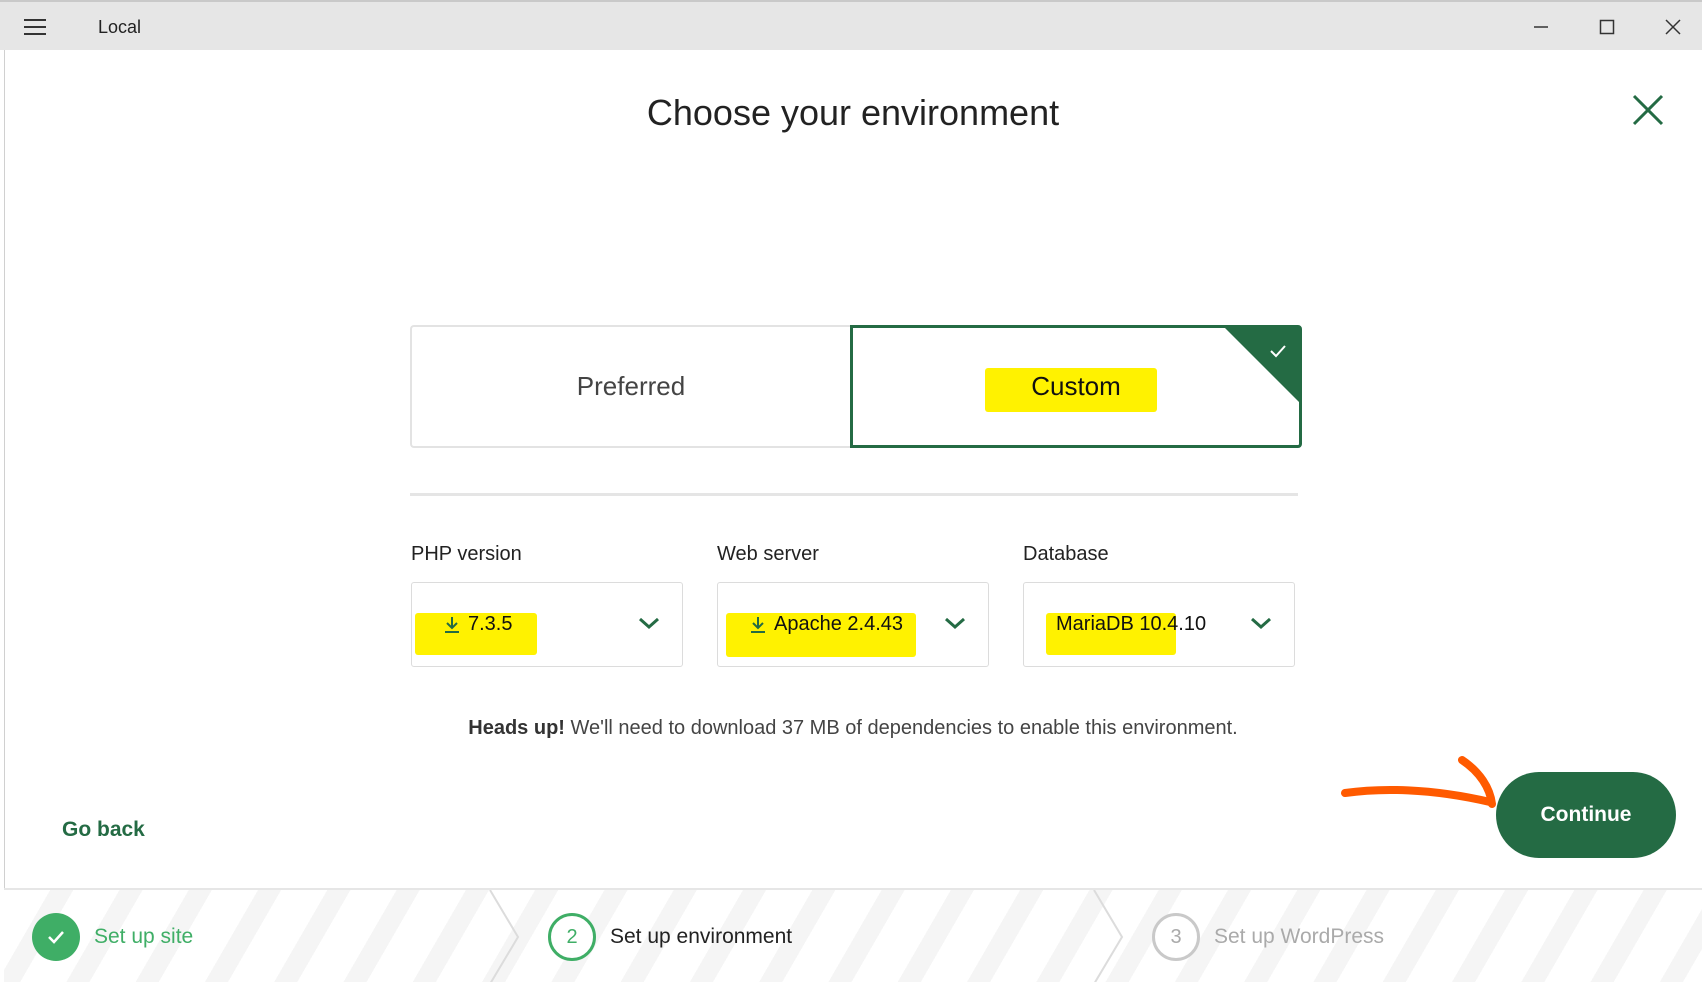  I want to click on web-server-value-wrap: Apache 2.4.43, so click(826, 624).